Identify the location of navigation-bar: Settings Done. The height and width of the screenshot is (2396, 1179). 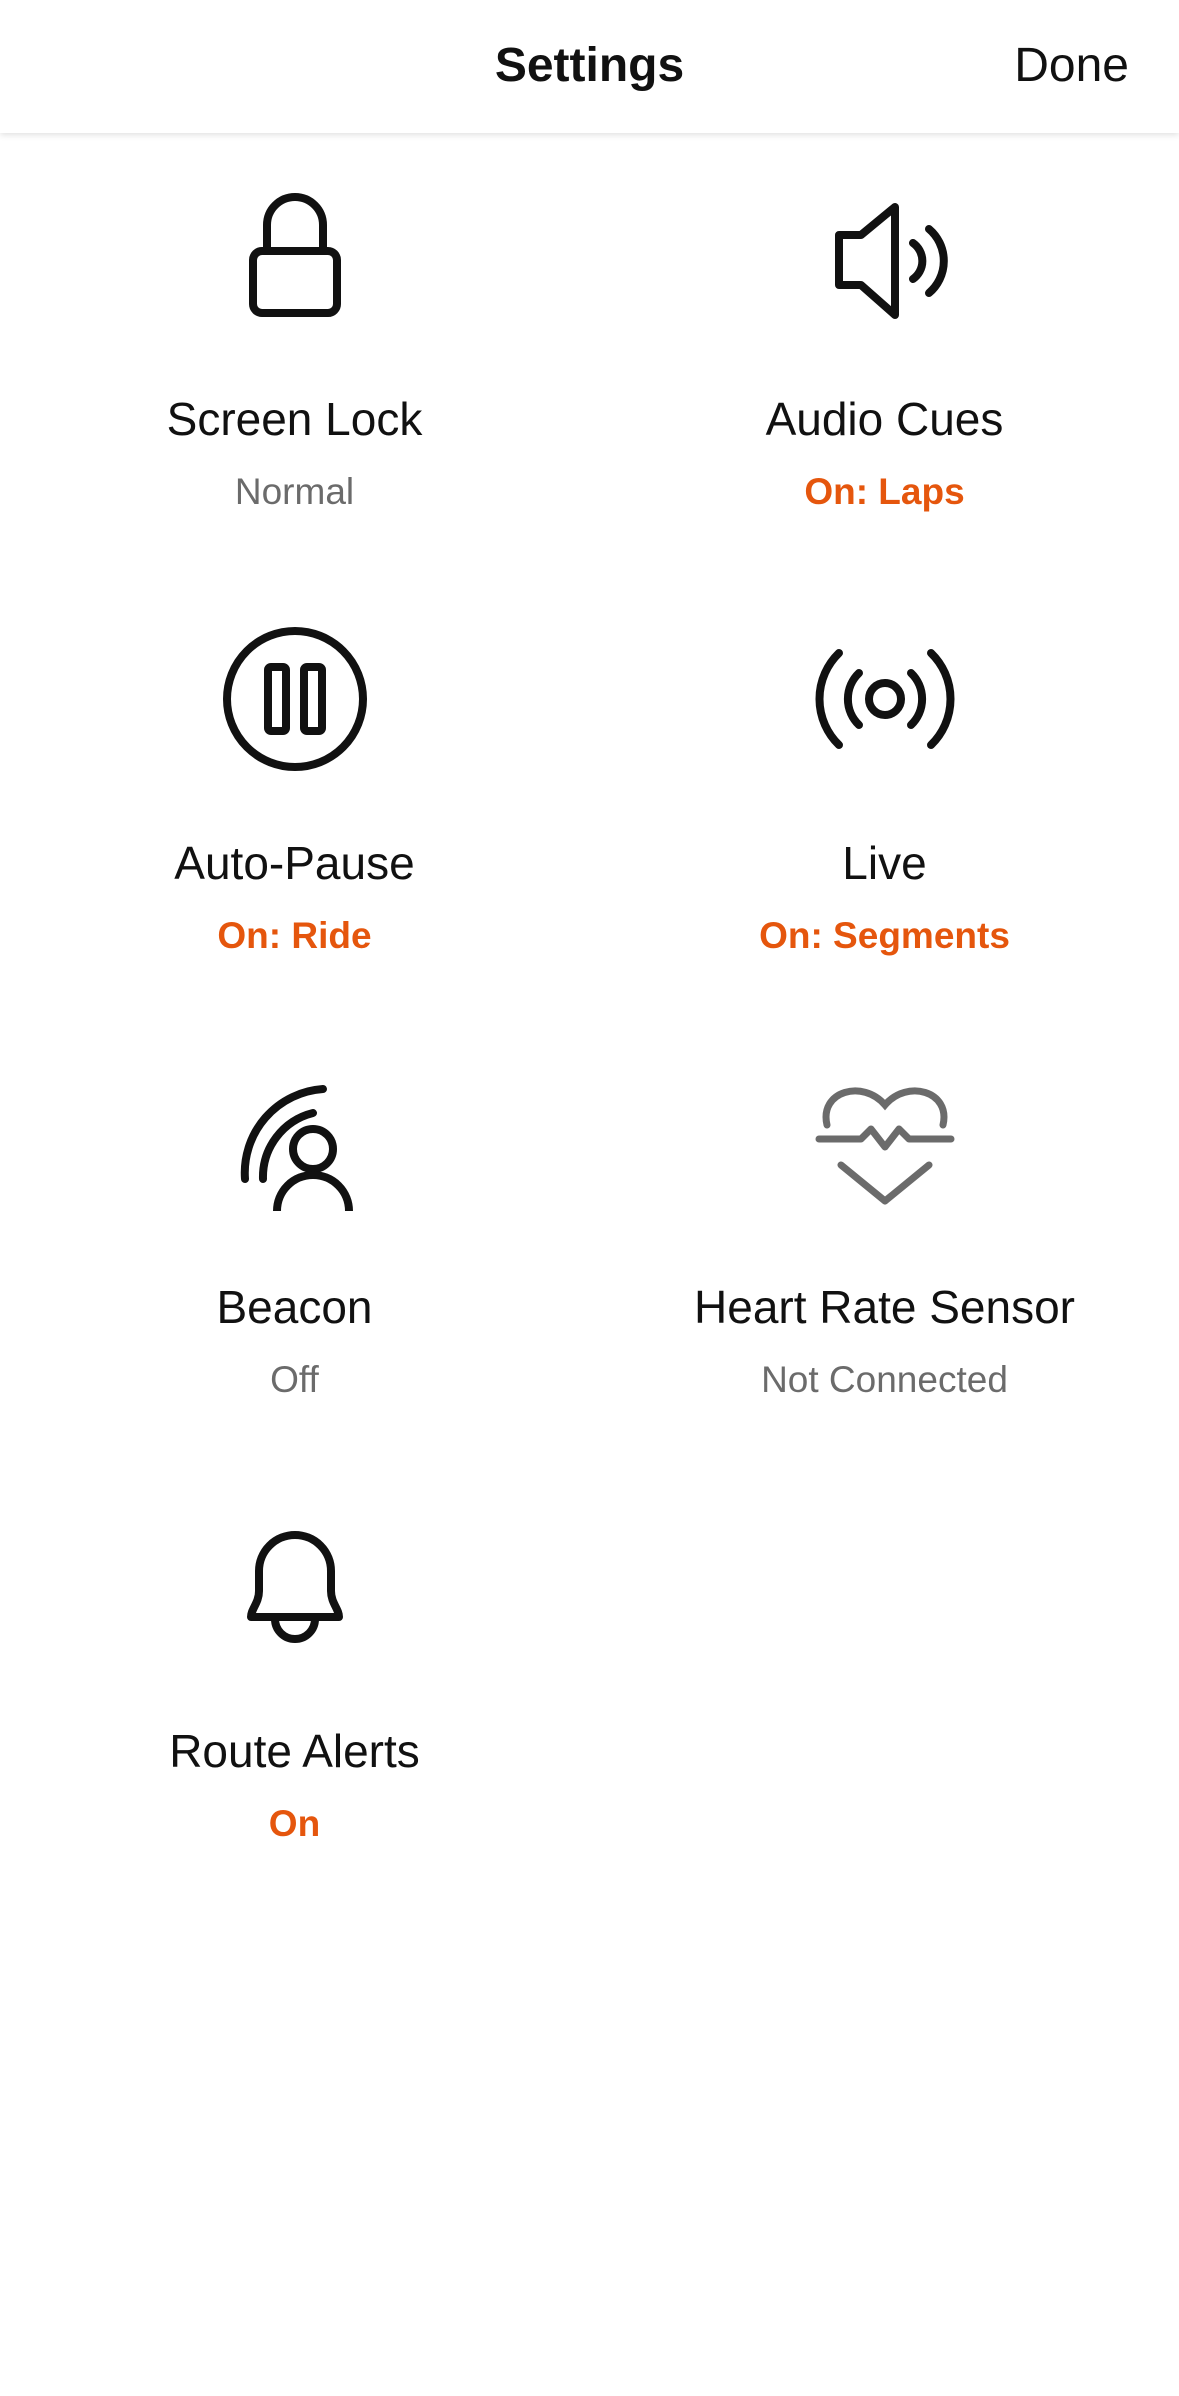
(589, 66).